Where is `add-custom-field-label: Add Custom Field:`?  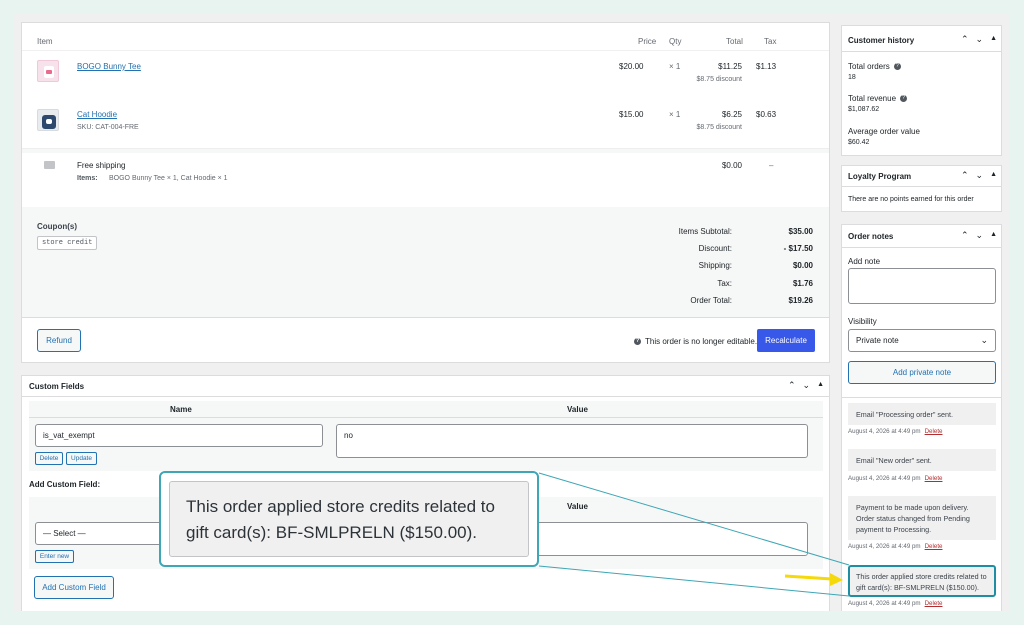
add-custom-field-label: Add Custom Field: is located at coordinates (65, 484).